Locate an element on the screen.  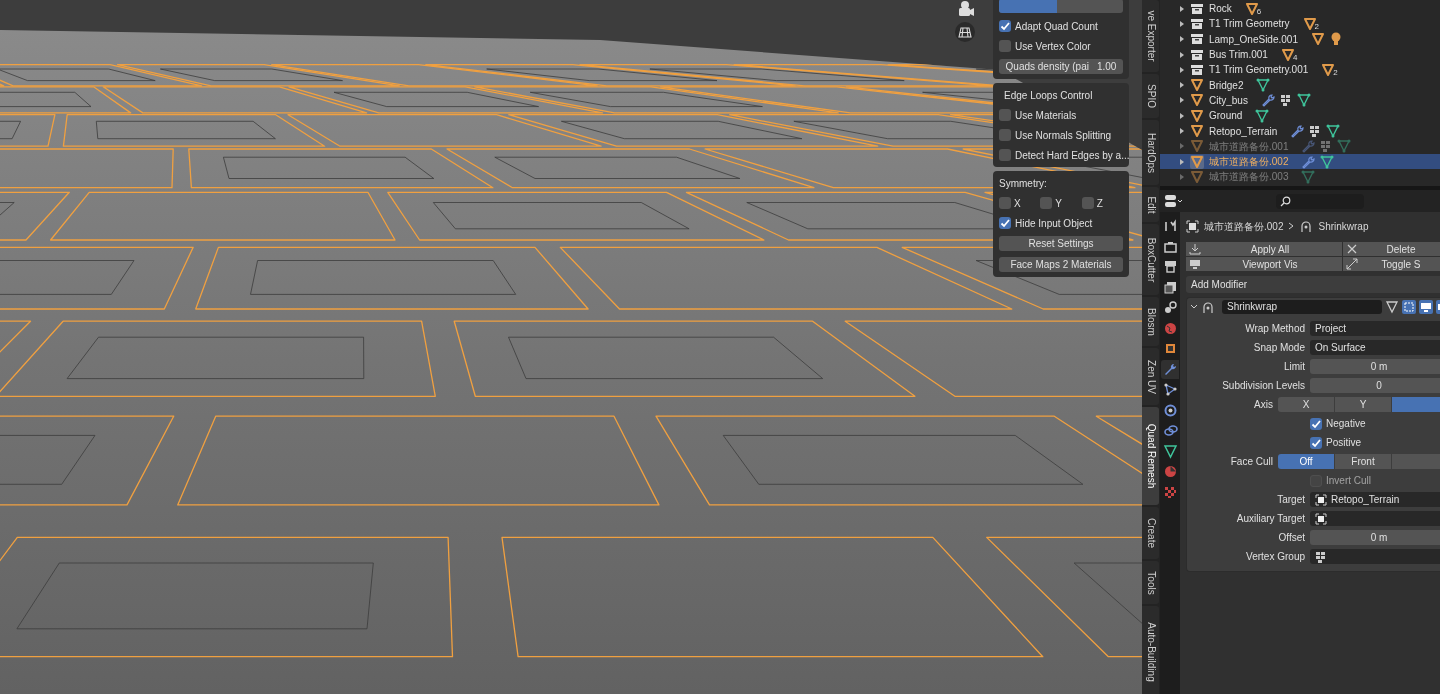
slider is located at coordinates (1061, 6).